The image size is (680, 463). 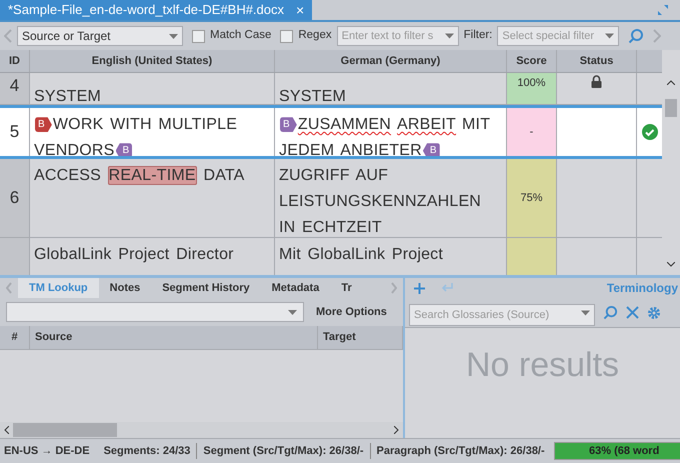 What do you see at coordinates (15, 198) in the screenshot?
I see `id-cell: 6` at bounding box center [15, 198].